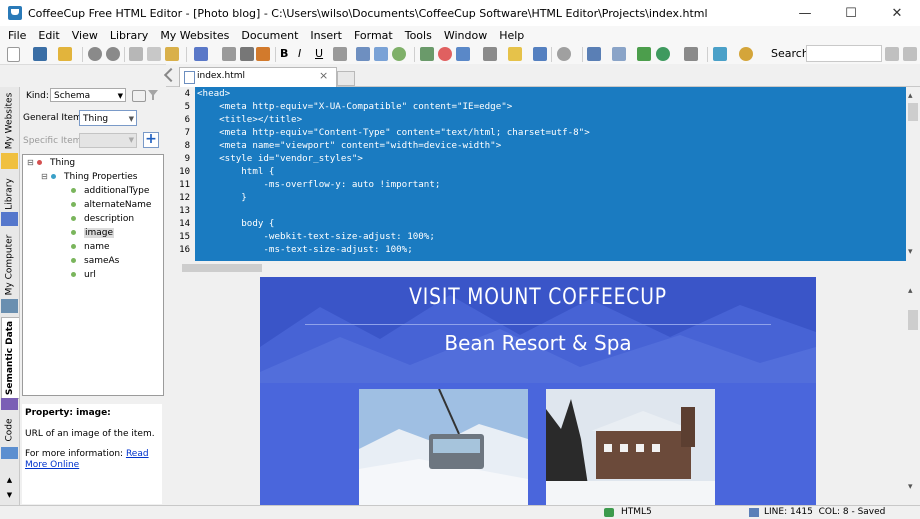 This screenshot has height=519, width=920. Describe the element at coordinates (844, 53) in the screenshot. I see `search-input` at that location.